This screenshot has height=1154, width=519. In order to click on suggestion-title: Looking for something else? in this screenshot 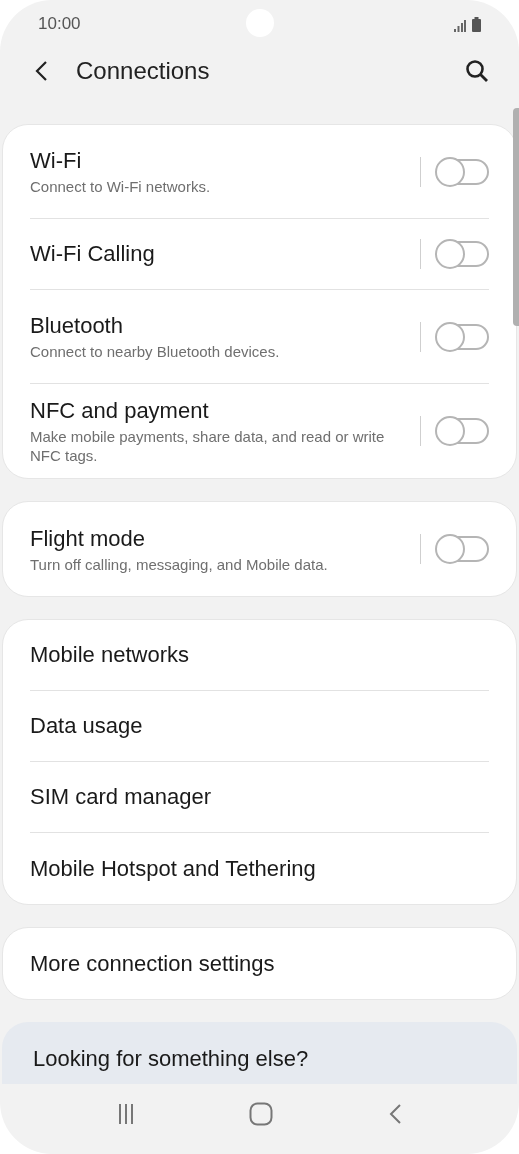, I will do `click(171, 1059)`.